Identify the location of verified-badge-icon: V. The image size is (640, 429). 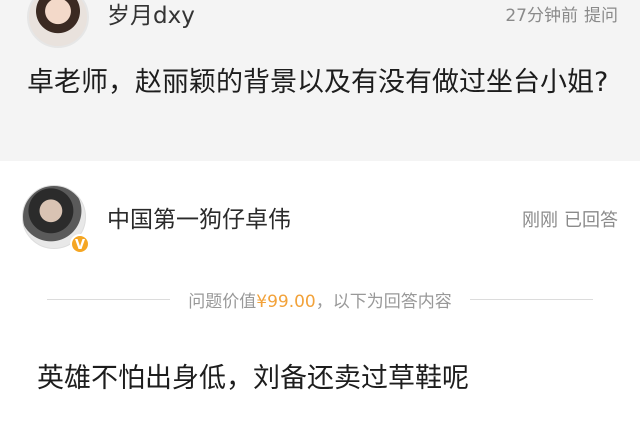
(80, 244).